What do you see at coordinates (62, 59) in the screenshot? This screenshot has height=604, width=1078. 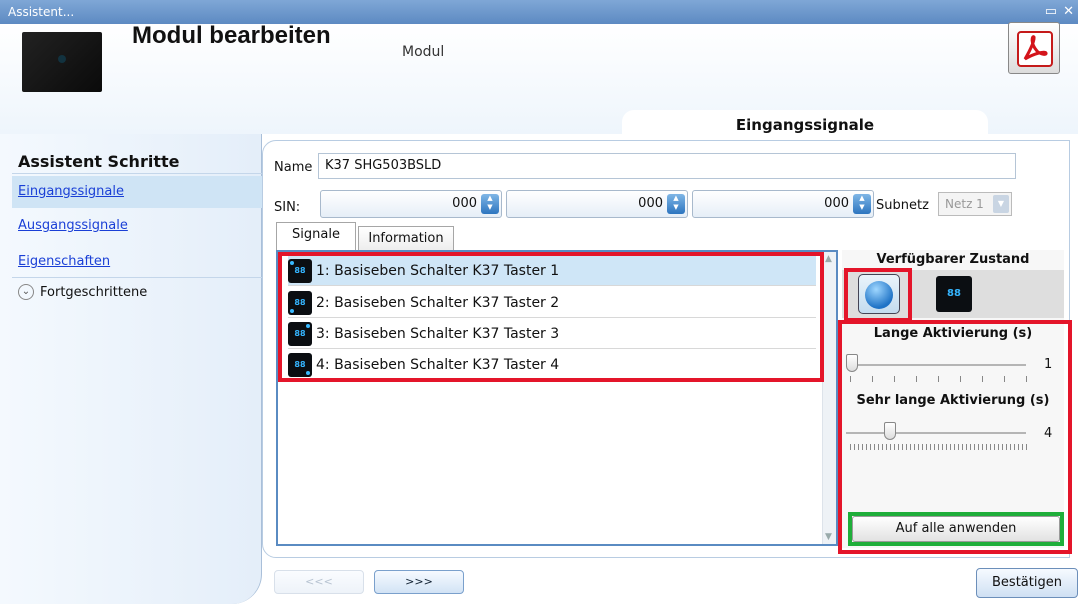 I see `device-led-icon` at bounding box center [62, 59].